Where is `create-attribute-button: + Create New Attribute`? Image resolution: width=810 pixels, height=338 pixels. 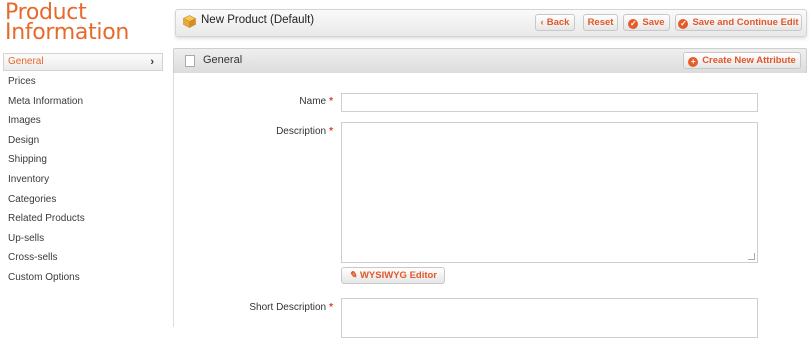 create-attribute-button: + Create New Attribute is located at coordinates (742, 60).